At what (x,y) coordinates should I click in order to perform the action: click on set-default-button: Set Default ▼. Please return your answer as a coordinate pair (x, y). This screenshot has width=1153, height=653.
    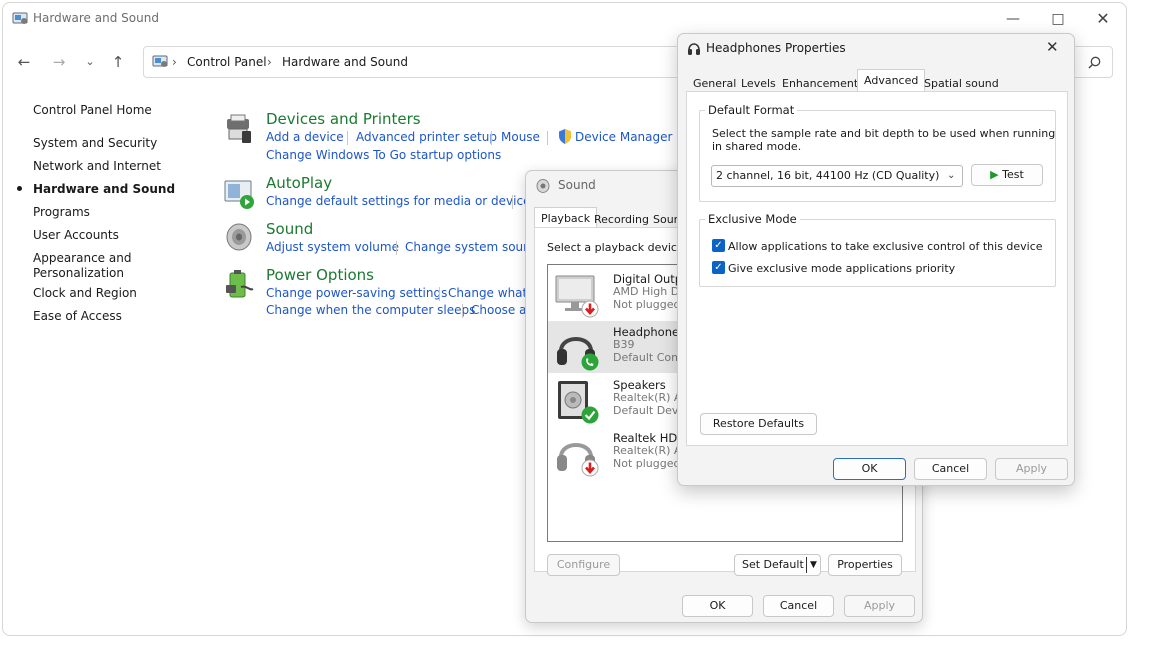
    Looking at the image, I should click on (777, 565).